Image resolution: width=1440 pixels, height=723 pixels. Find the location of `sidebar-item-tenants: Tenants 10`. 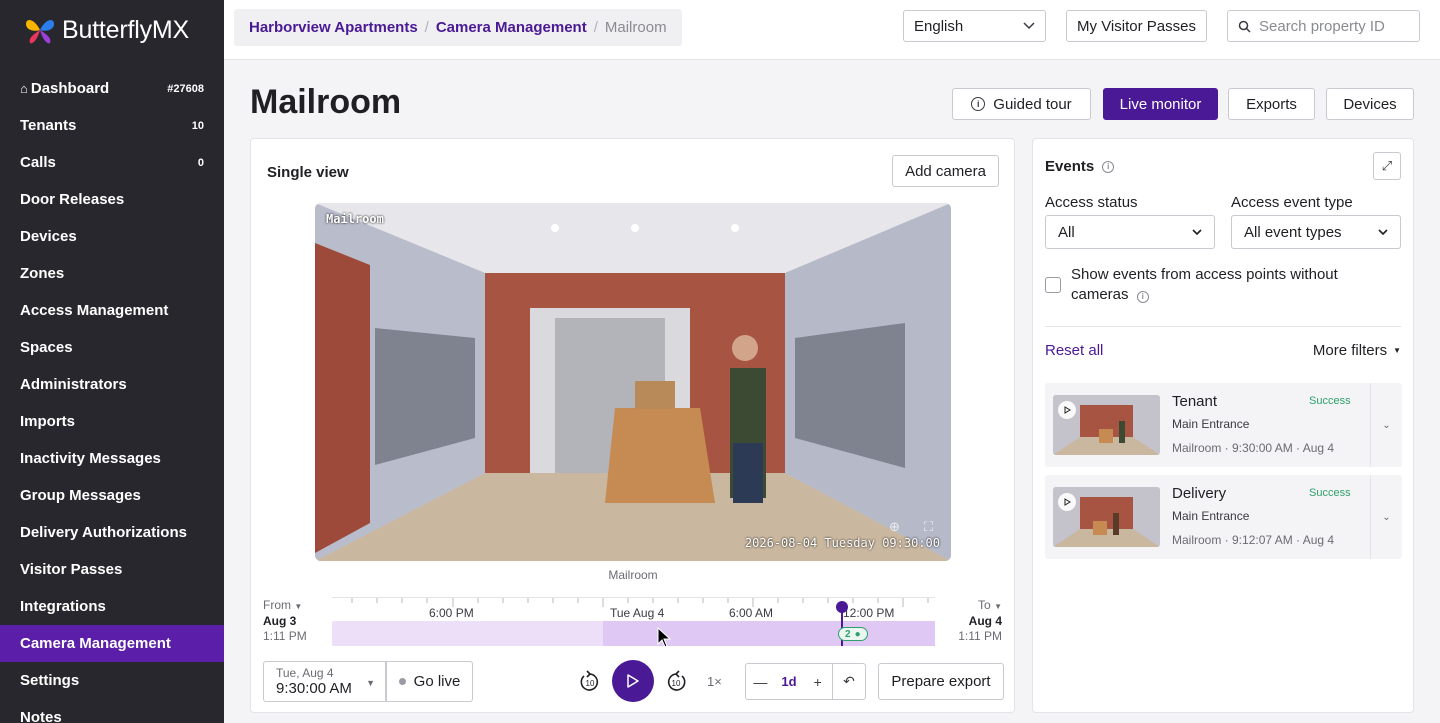

sidebar-item-tenants: Tenants 10 is located at coordinates (112, 125).